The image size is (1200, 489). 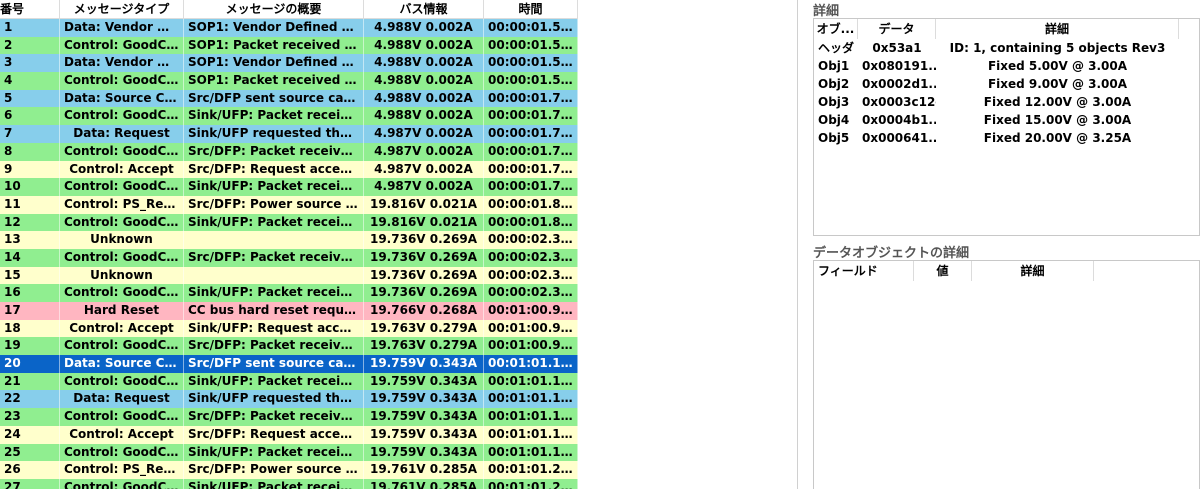 I want to click on detail-row: Obj2 0x0002d1... Fixed 9.00V @ 3.00A, so click(x=1006, y=84).